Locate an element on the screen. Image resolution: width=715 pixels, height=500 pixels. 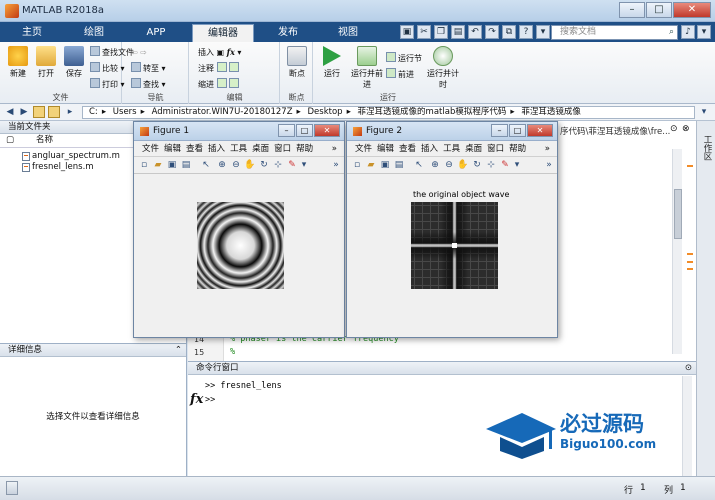
tab-view: 视图 is located at coordinates (348, 33).